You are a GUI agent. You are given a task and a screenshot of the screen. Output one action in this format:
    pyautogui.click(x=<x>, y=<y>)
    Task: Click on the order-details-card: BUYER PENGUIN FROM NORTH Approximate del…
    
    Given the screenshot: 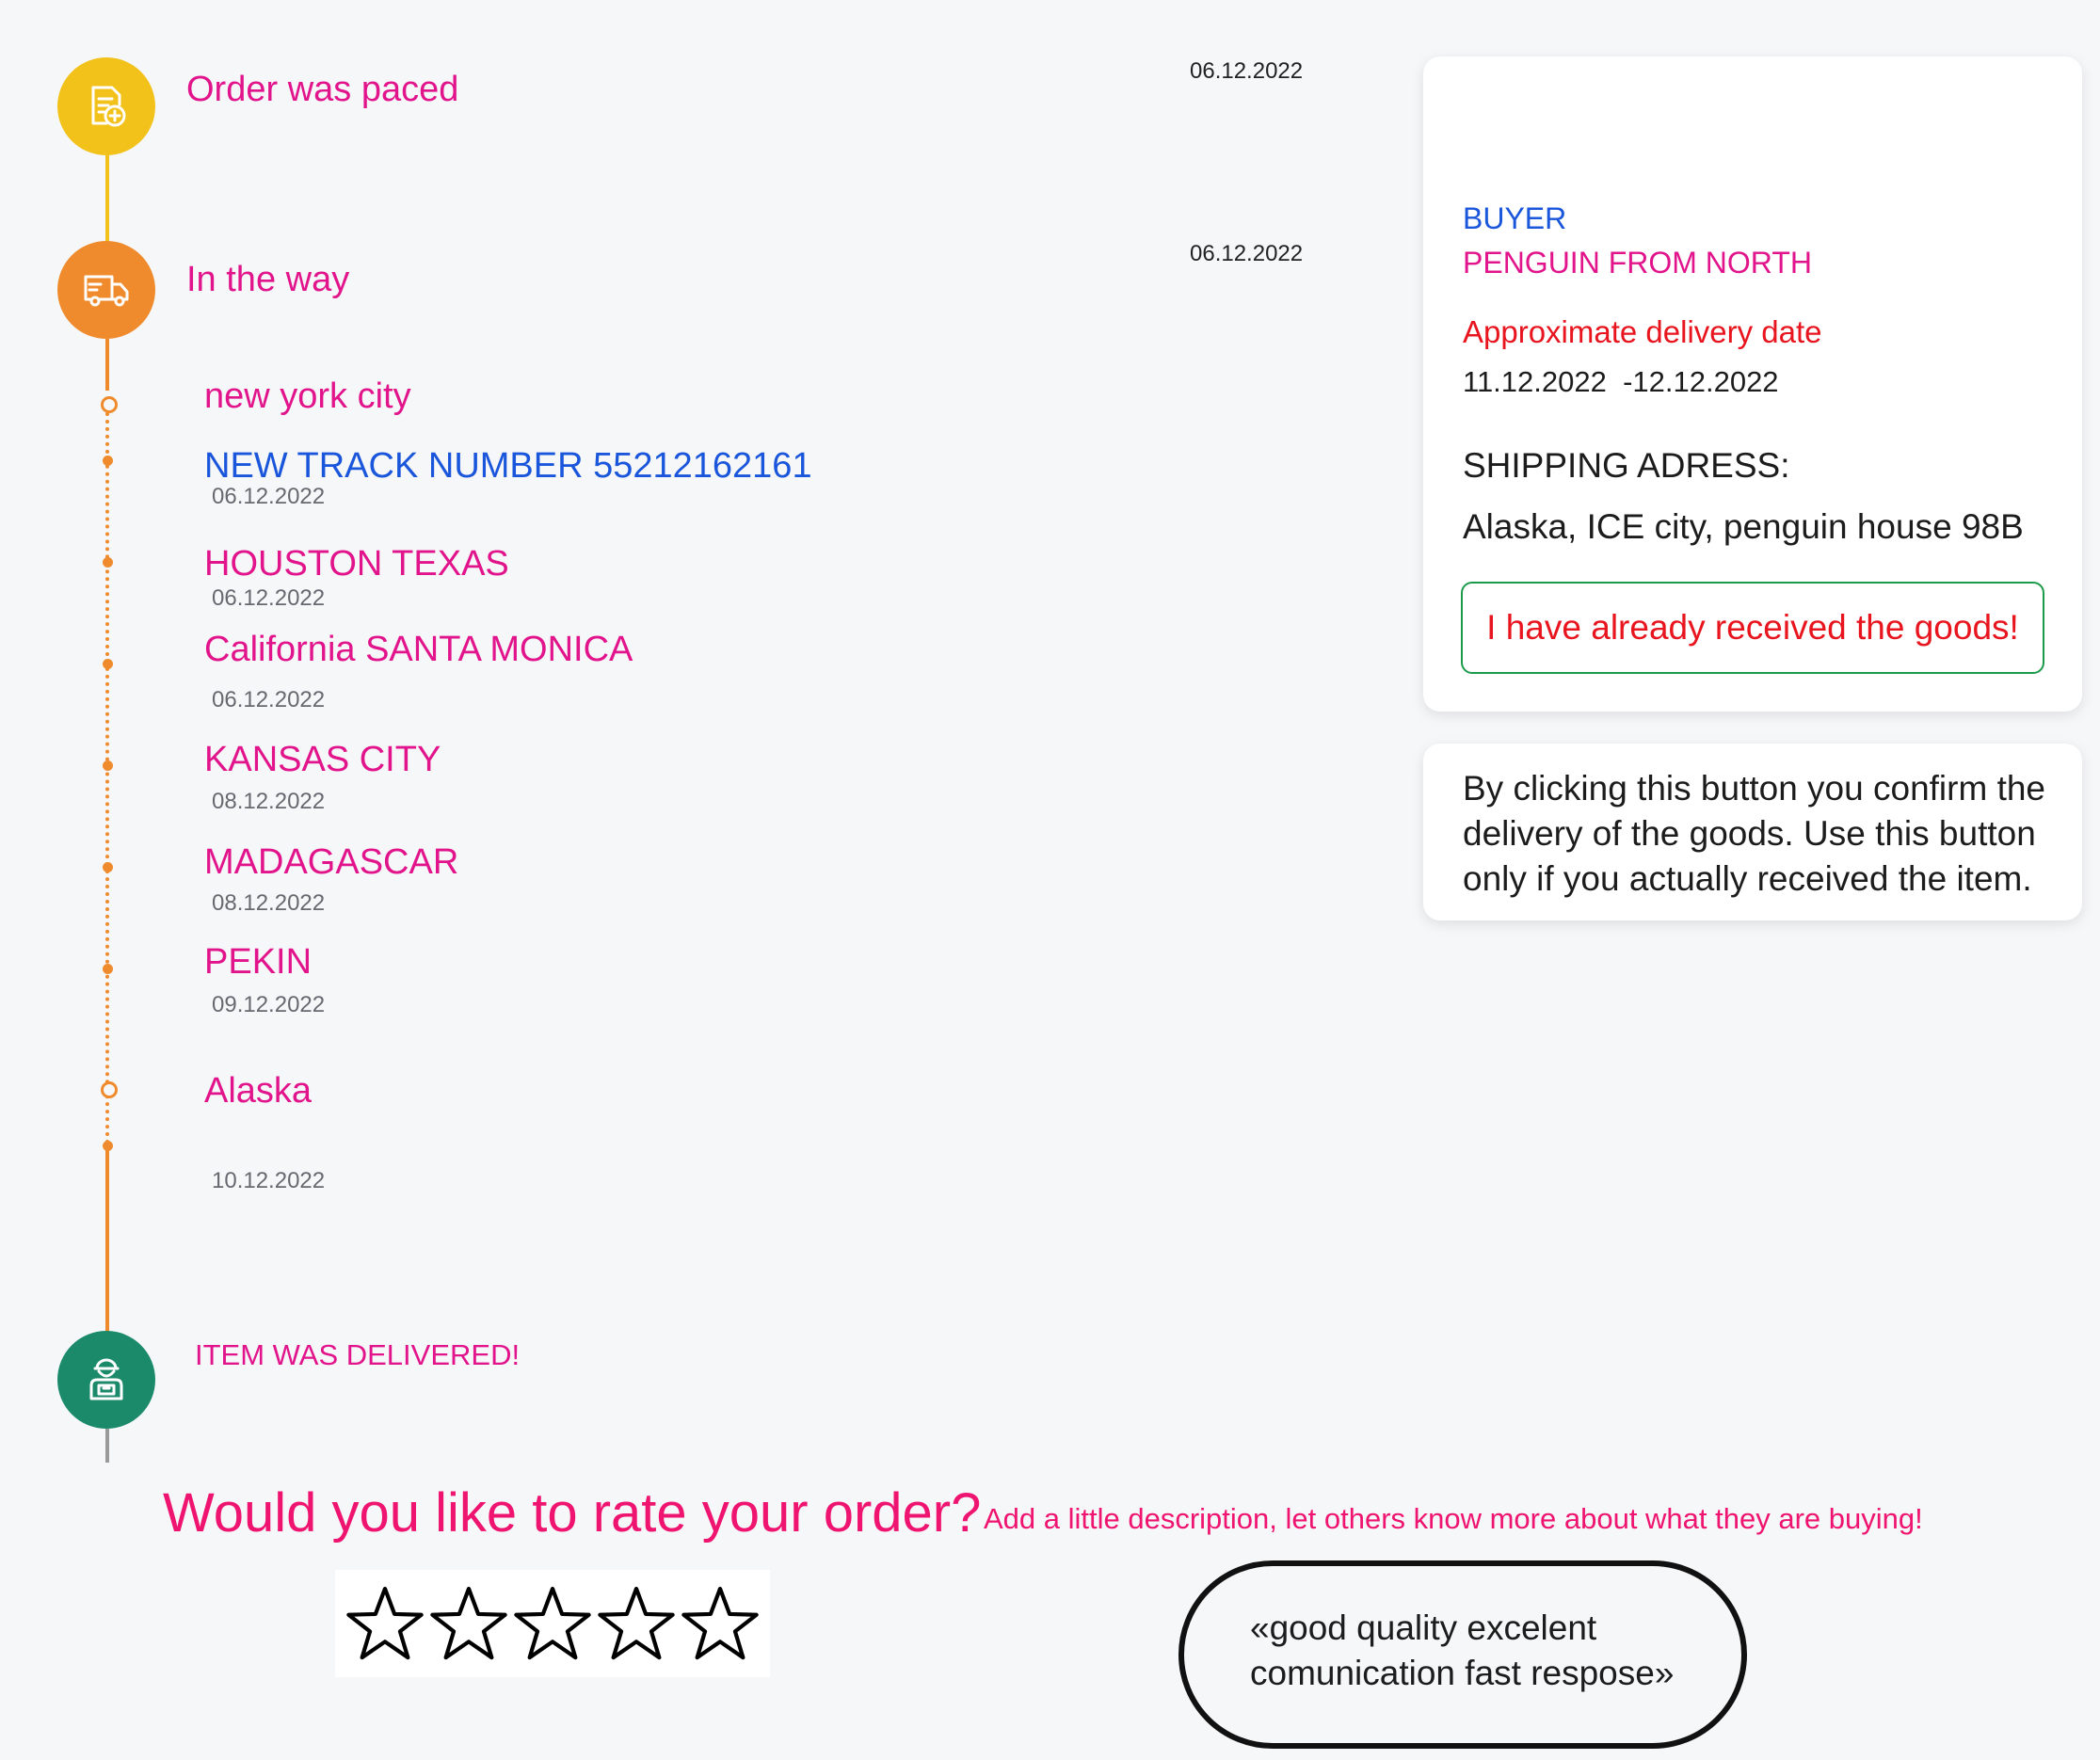 What is the action you would take?
    pyautogui.click(x=1752, y=384)
    